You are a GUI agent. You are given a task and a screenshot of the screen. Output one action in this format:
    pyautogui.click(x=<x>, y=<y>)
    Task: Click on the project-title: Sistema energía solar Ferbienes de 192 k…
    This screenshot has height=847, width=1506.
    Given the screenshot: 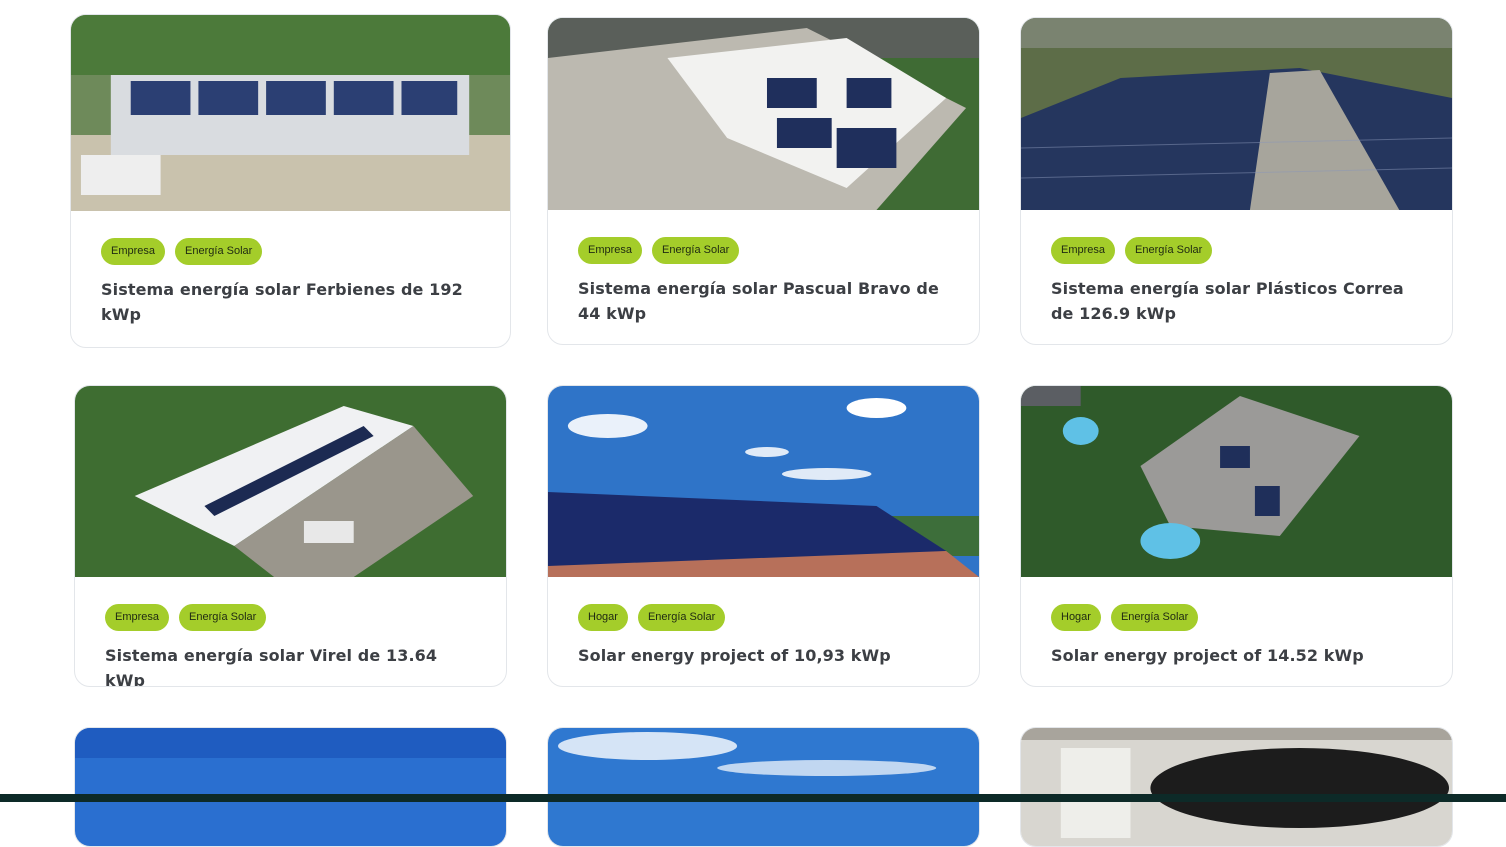 What is the action you would take?
    pyautogui.click(x=290, y=302)
    